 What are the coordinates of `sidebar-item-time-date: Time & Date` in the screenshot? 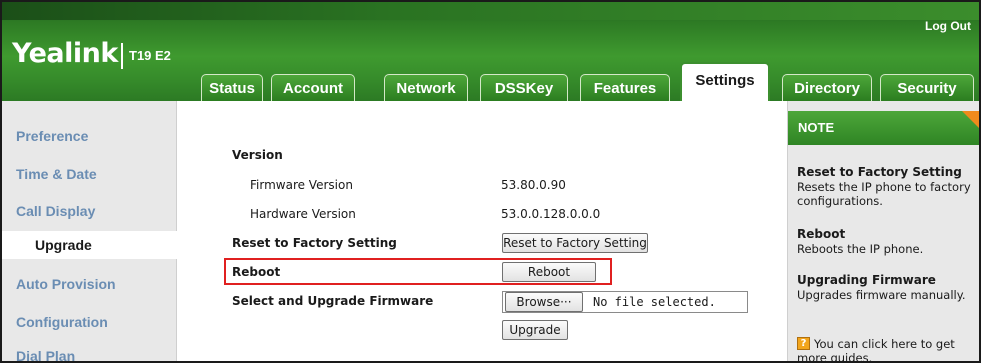 It's located at (56, 174).